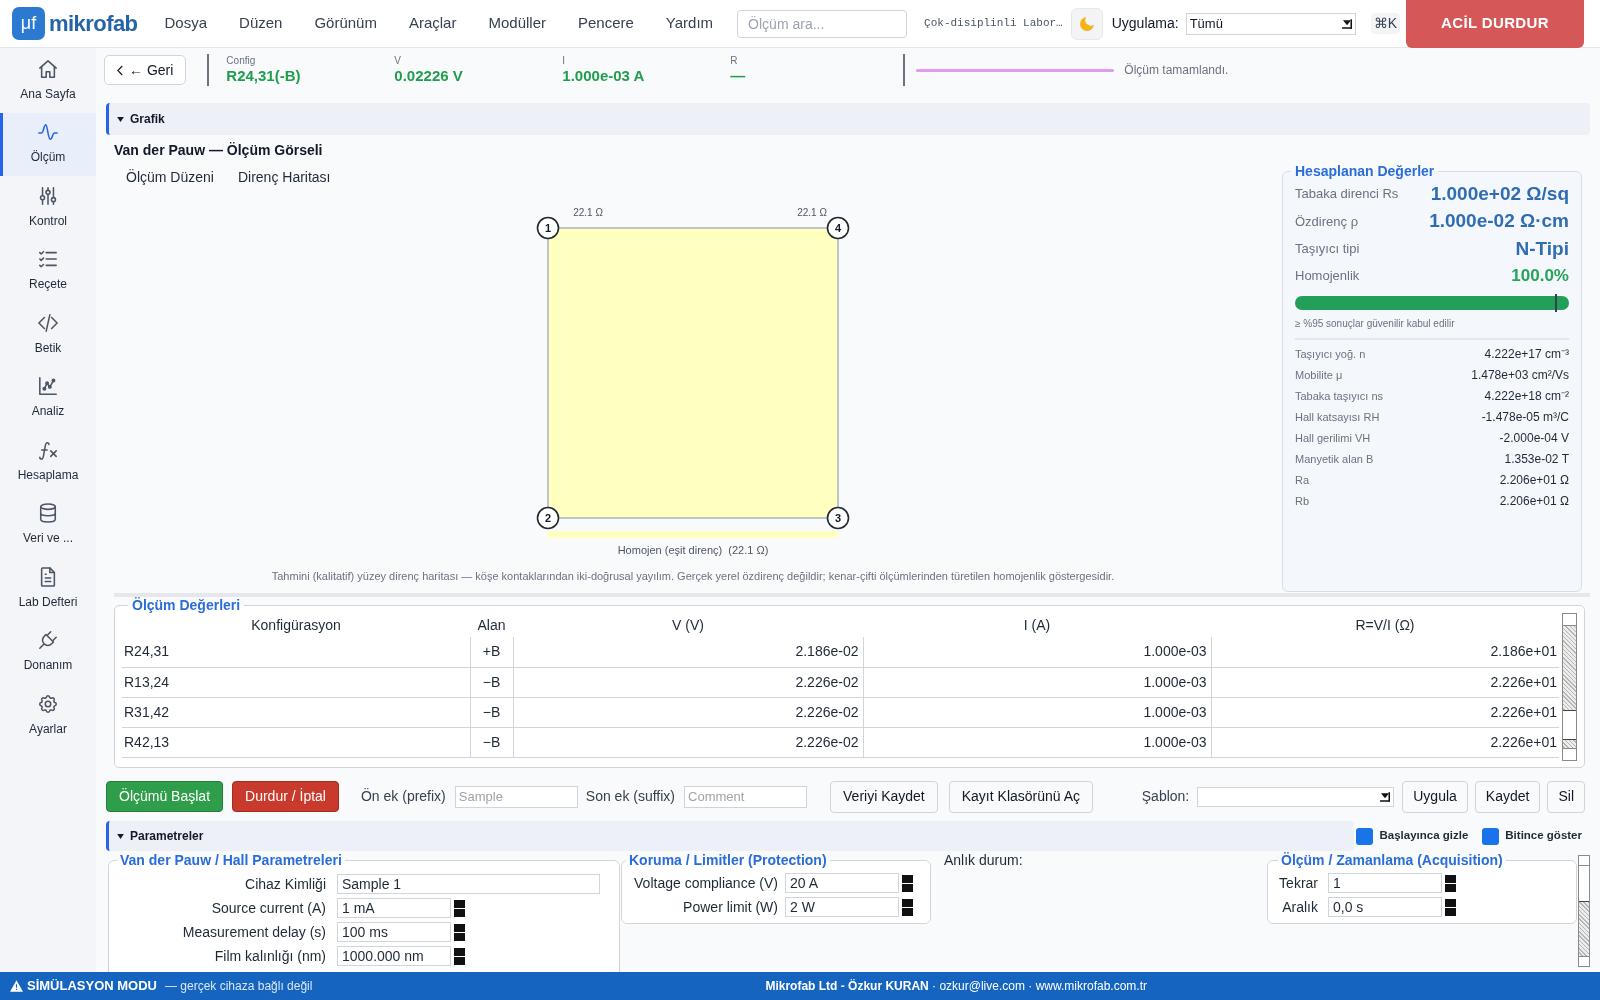 Image resolution: width=1600 pixels, height=1000 pixels. I want to click on sidebar-item: Kontrol, so click(48, 208).